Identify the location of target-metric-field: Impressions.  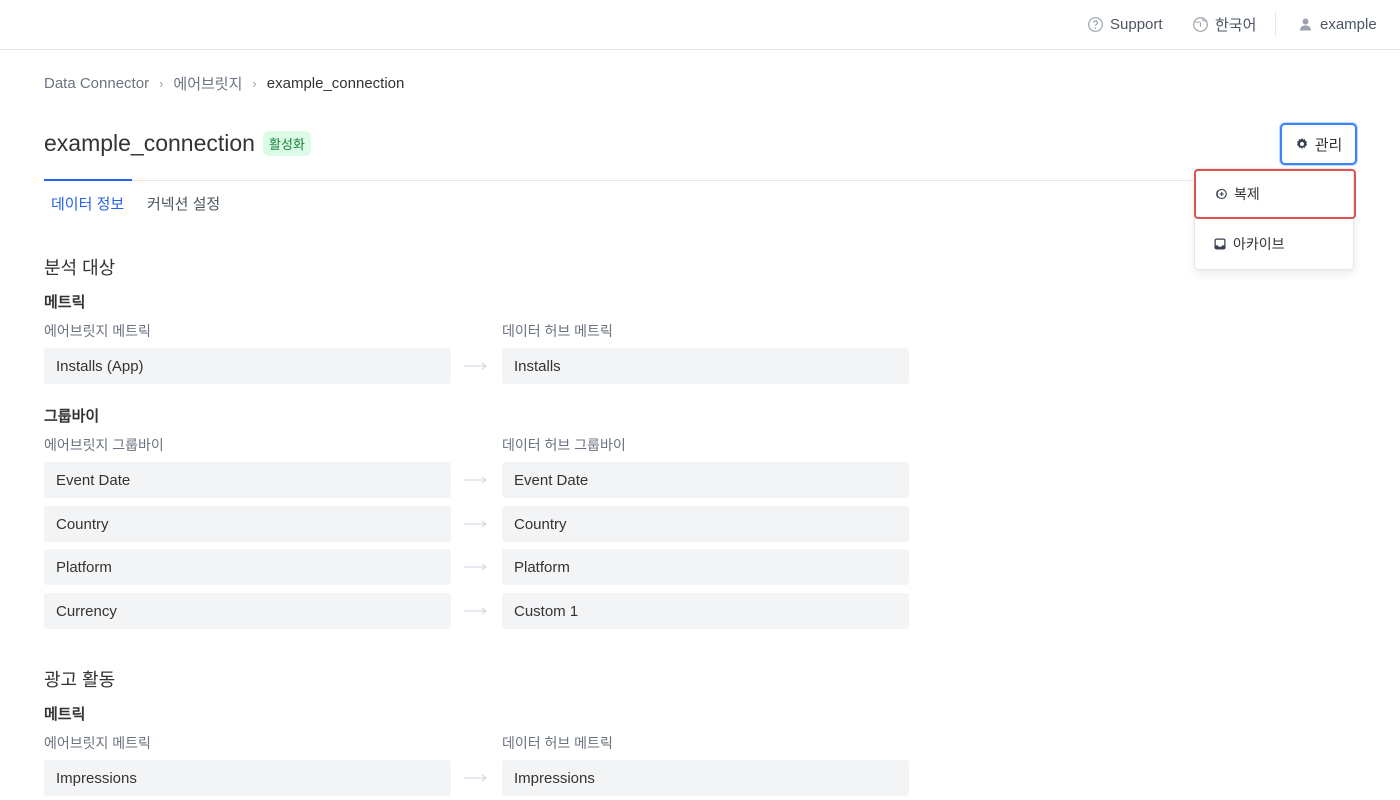
(705, 778).